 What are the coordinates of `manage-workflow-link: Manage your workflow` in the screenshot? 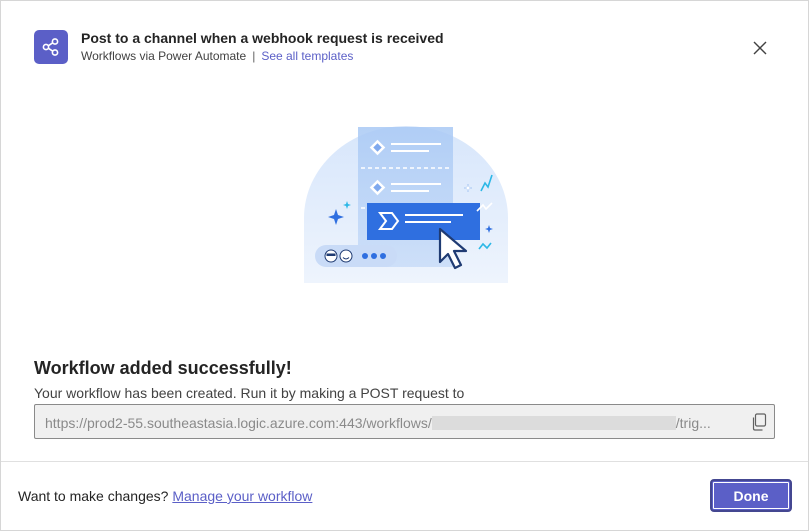 It's located at (242, 496).